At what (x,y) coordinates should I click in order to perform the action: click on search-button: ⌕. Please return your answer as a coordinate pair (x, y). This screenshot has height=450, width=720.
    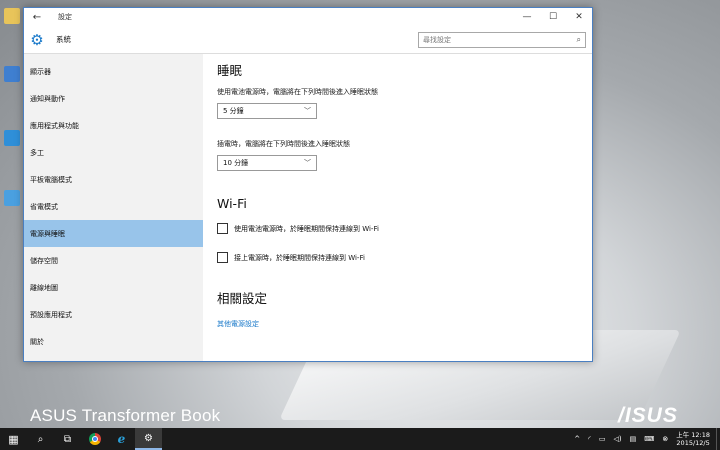
    Looking at the image, I should click on (40, 439).